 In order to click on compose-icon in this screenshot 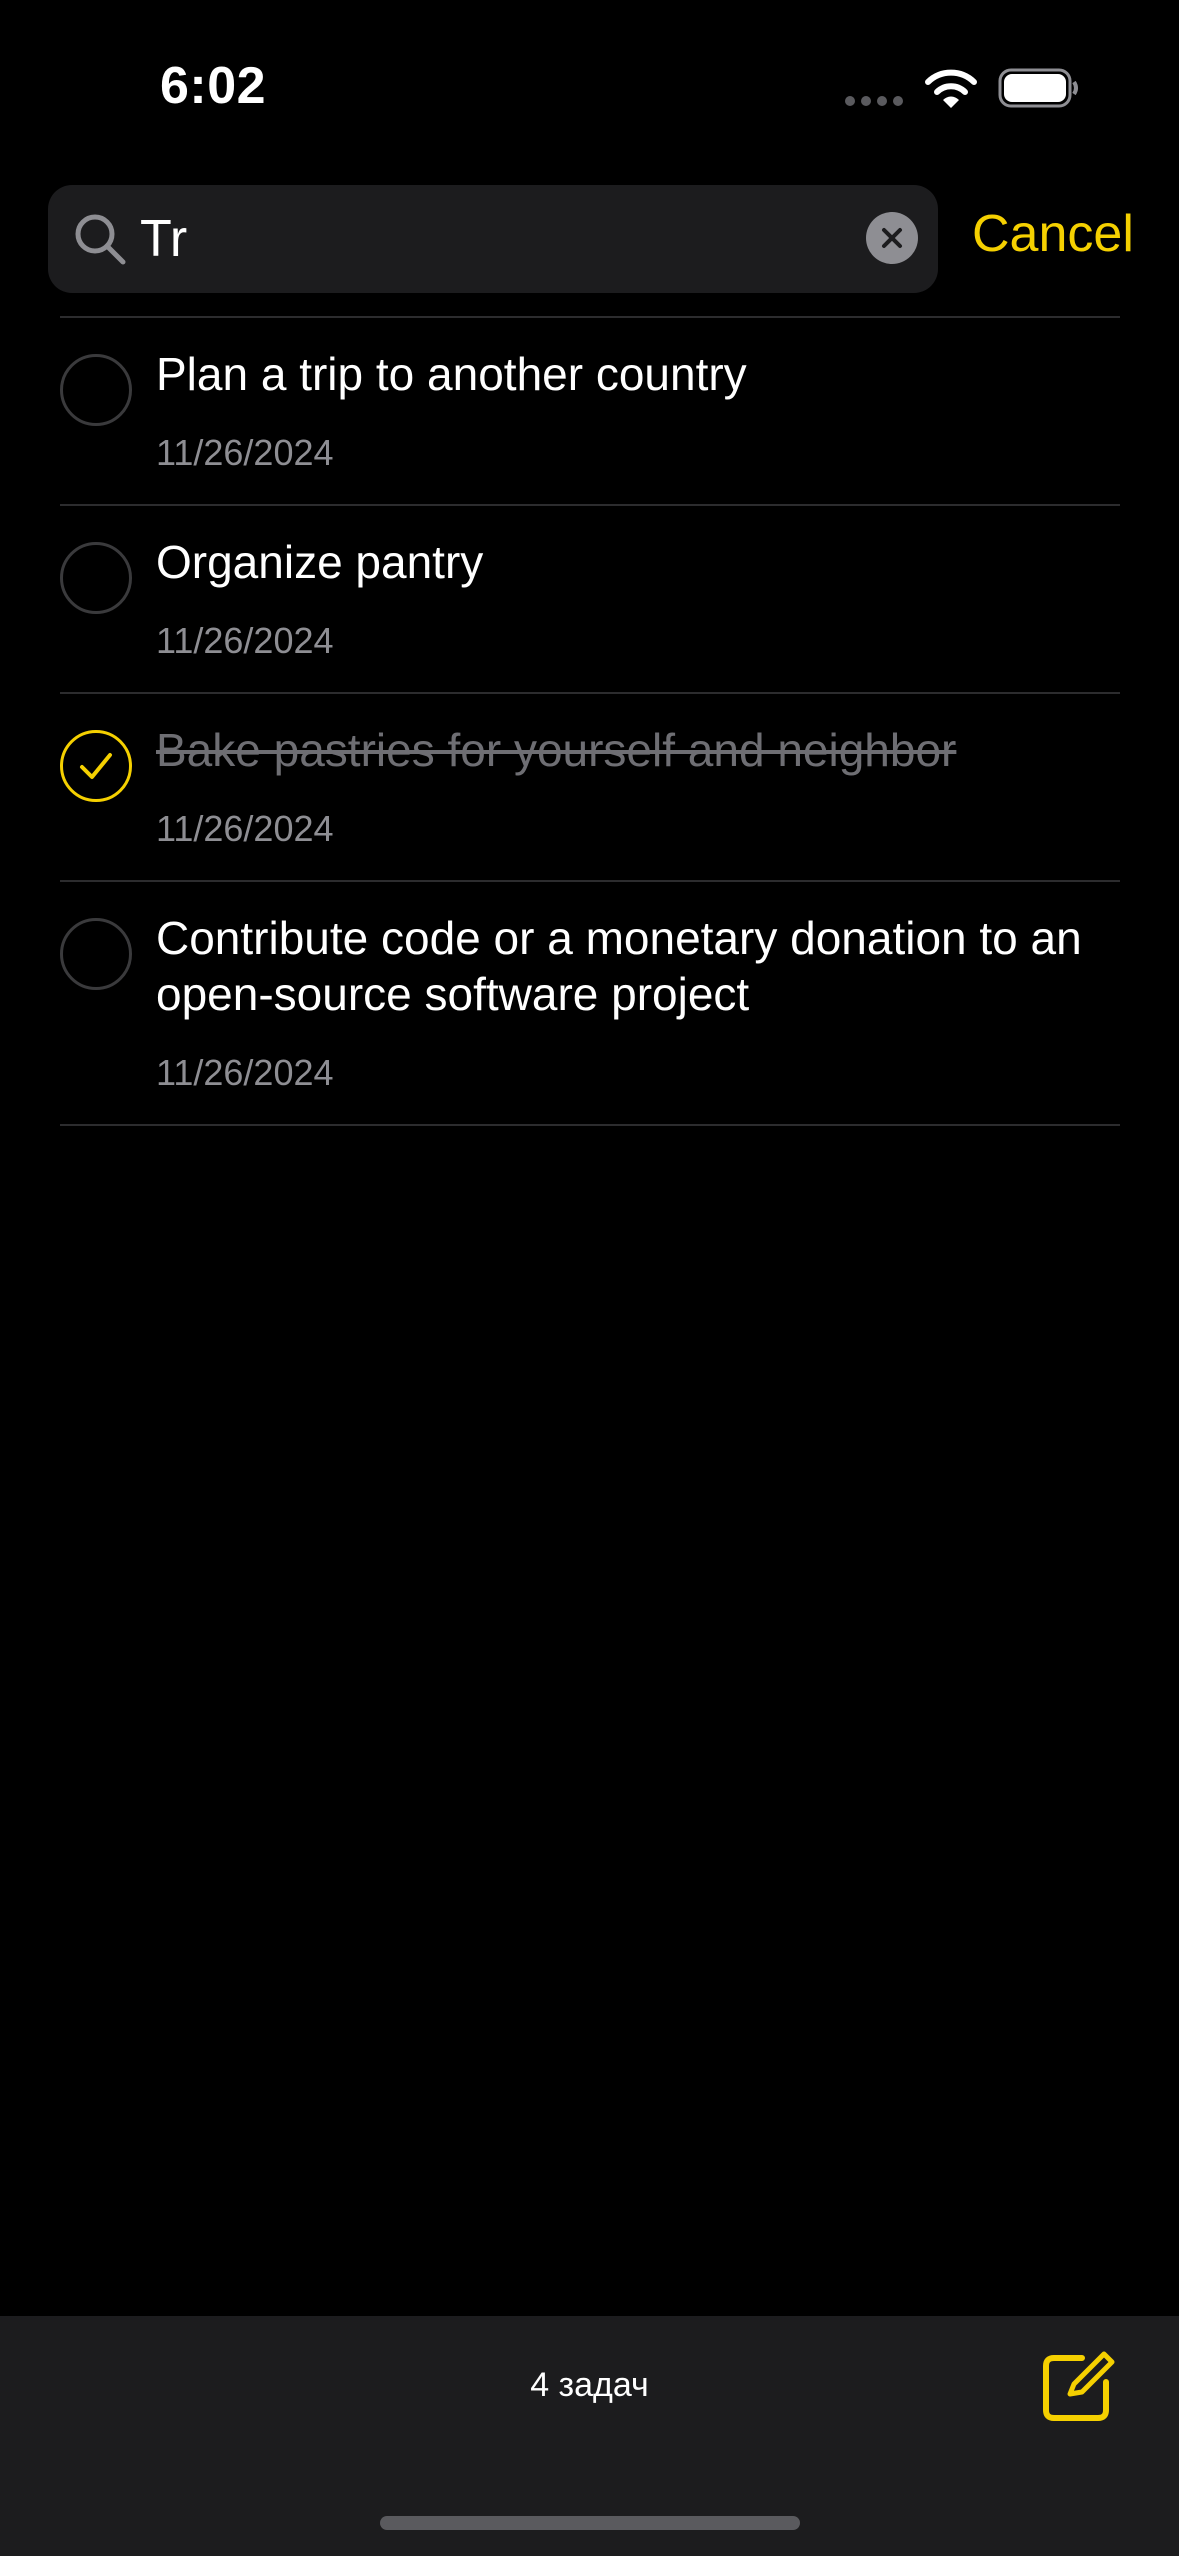, I will do `click(1078, 2386)`.